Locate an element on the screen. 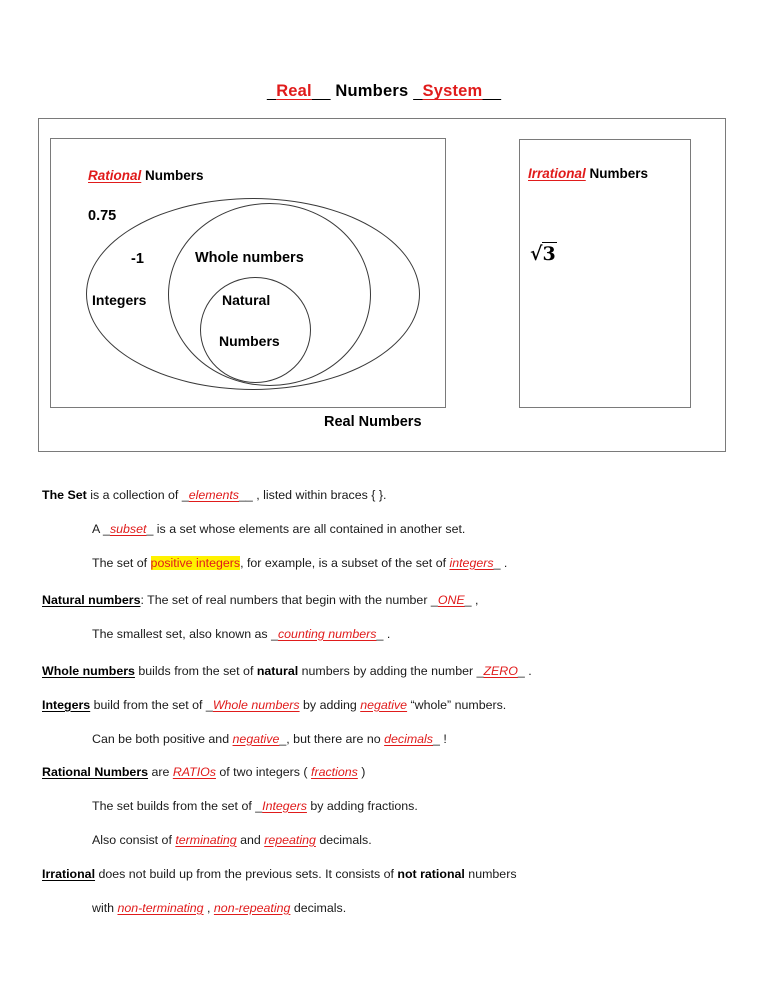 This screenshot has width=768, height=994. whole-numbers-label: Whole numbers is located at coordinates (249, 258).